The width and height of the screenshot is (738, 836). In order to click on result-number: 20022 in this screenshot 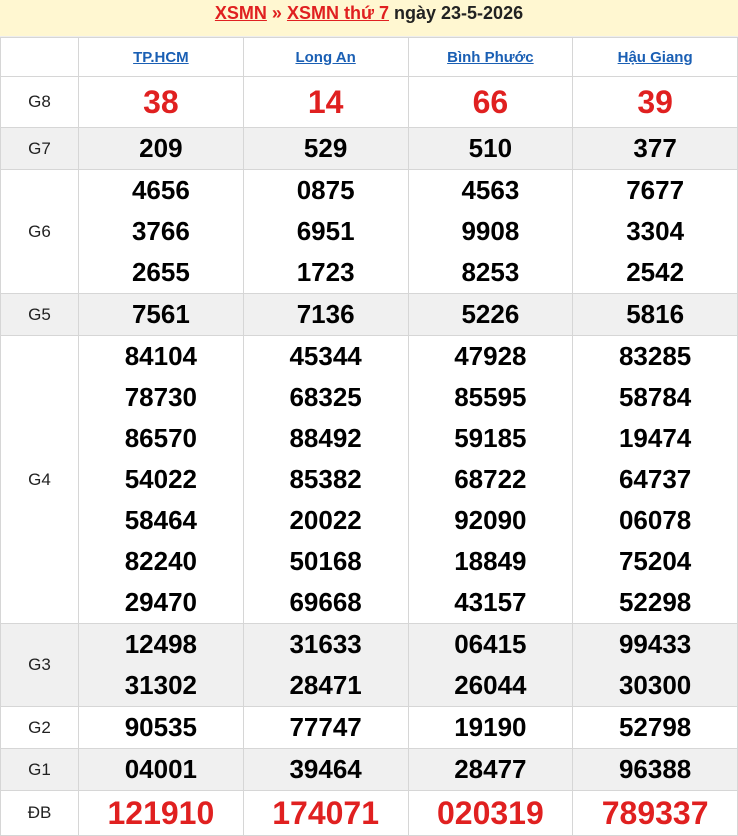, I will do `click(325, 520)`.